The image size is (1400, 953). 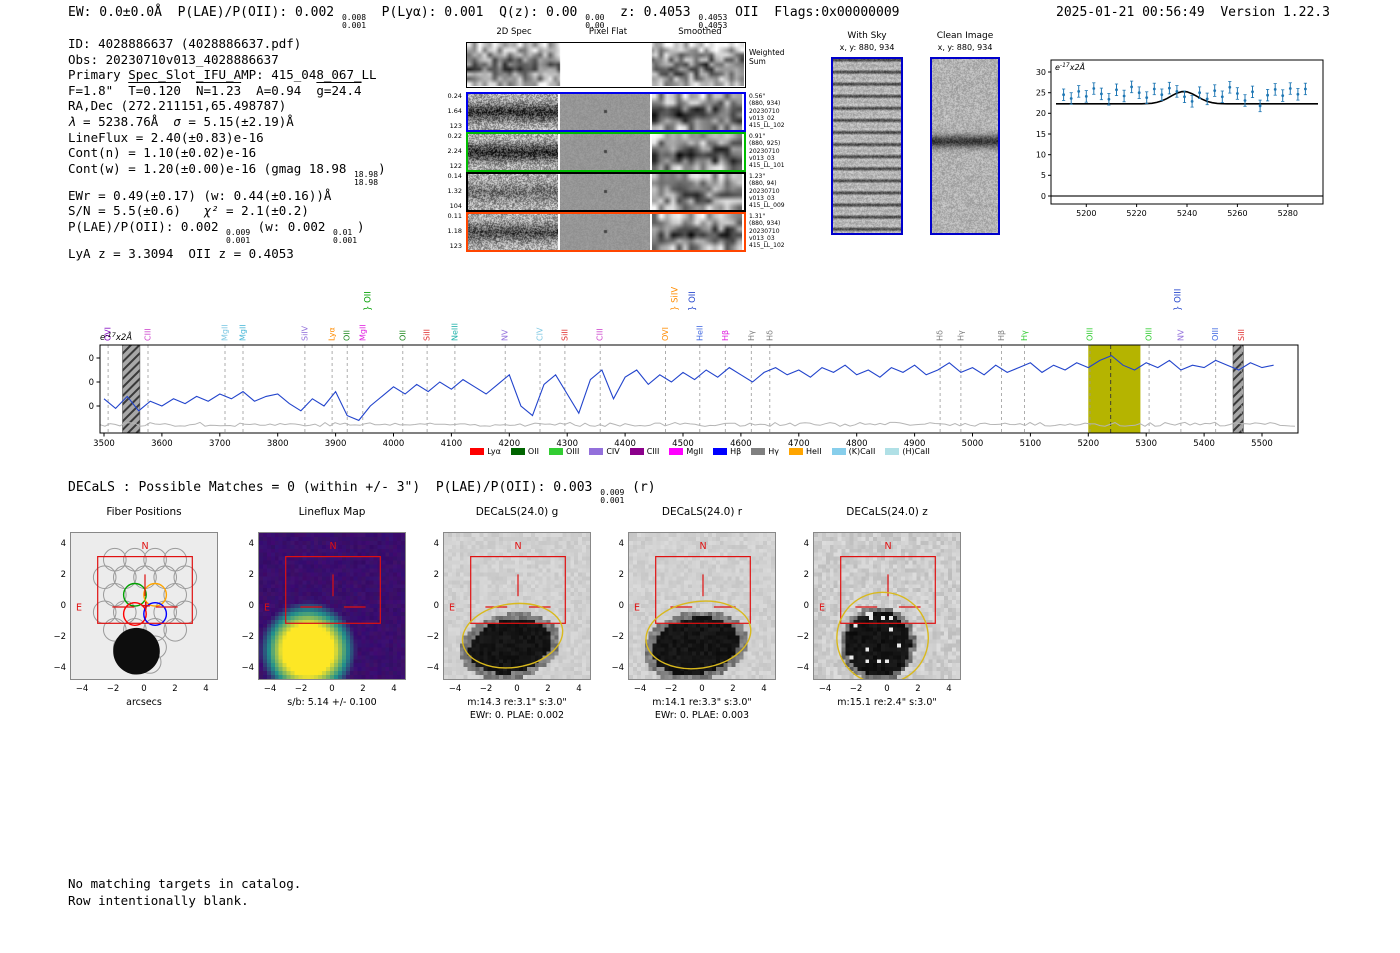 I want to click on x-tick-label: 5220, so click(x=1136, y=213).